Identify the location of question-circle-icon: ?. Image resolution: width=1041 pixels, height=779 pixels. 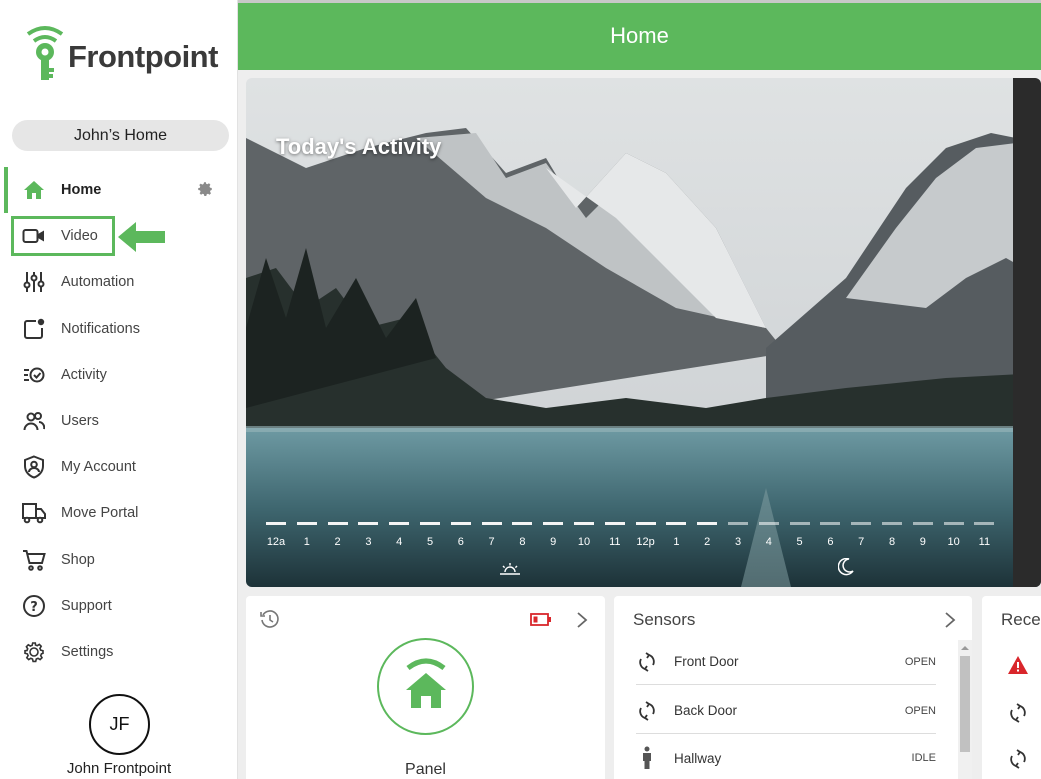
(34, 606).